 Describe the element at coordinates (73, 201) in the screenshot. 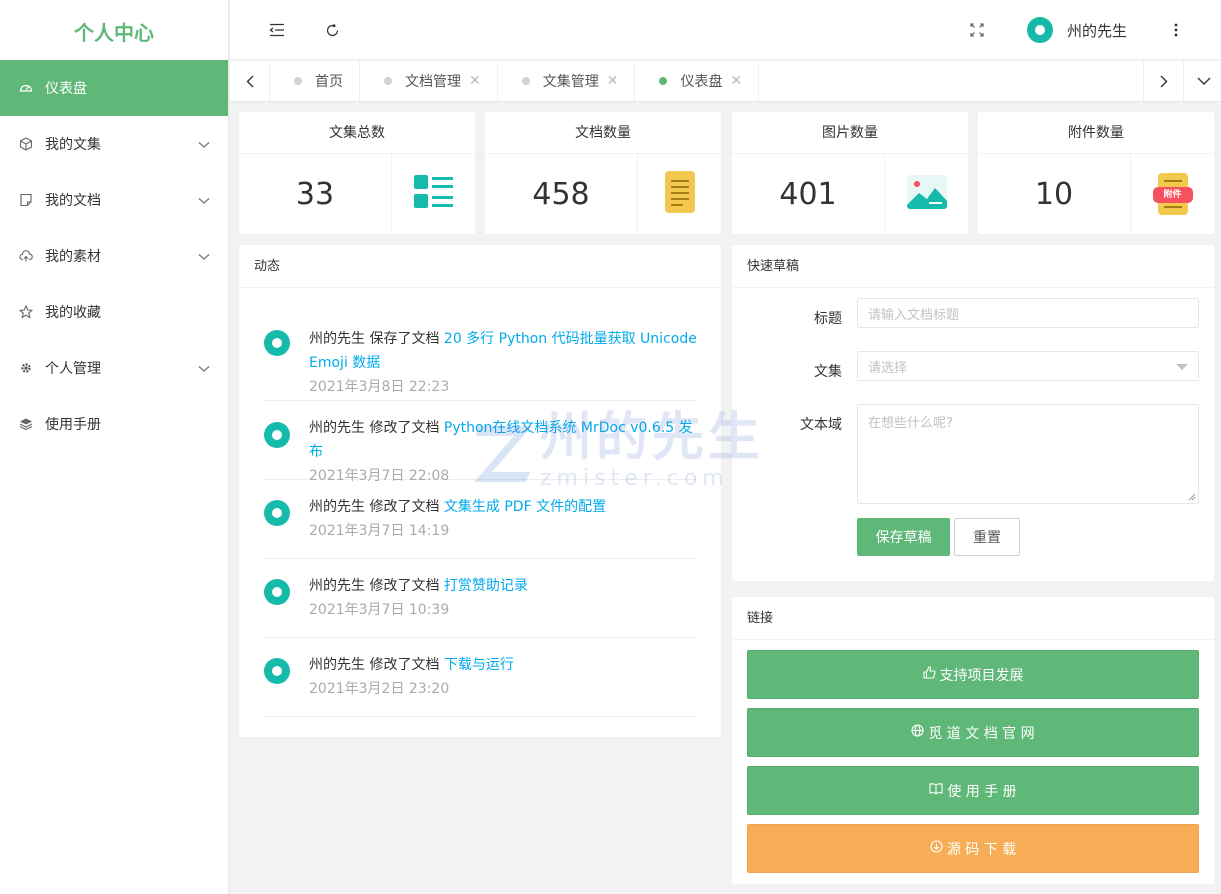

I see `sidebar-item-label: 我的文档` at that location.